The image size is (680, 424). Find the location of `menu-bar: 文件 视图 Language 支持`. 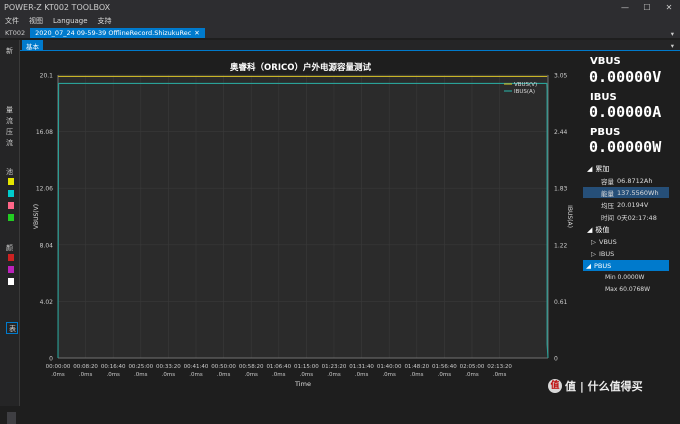

menu-bar: 文件 视图 Language 支持 is located at coordinates (340, 20).